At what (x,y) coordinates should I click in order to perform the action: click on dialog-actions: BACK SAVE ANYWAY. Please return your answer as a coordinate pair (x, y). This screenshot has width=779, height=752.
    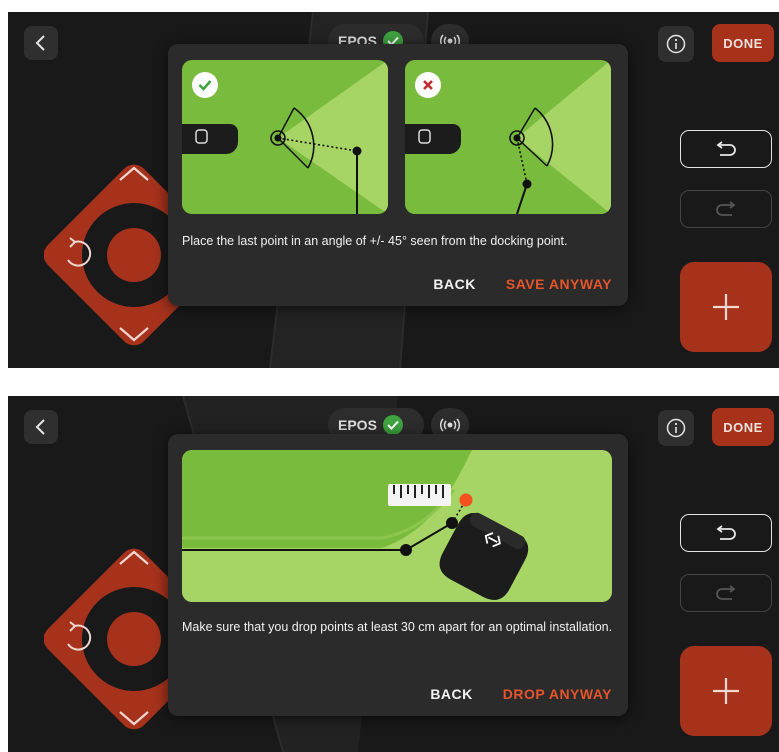
    Looking at the image, I should click on (522, 284).